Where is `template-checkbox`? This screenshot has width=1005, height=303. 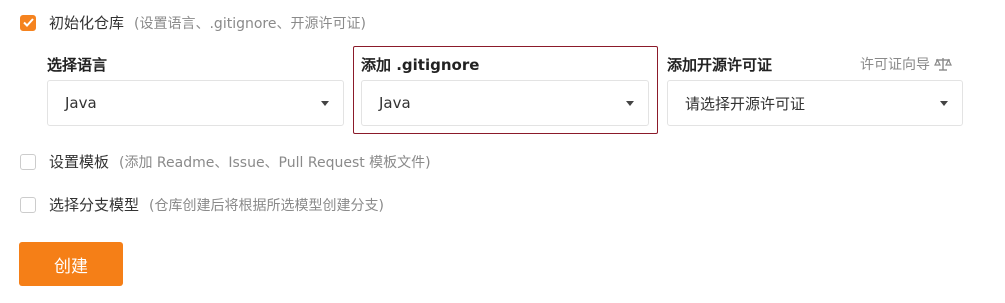
template-checkbox is located at coordinates (28, 161).